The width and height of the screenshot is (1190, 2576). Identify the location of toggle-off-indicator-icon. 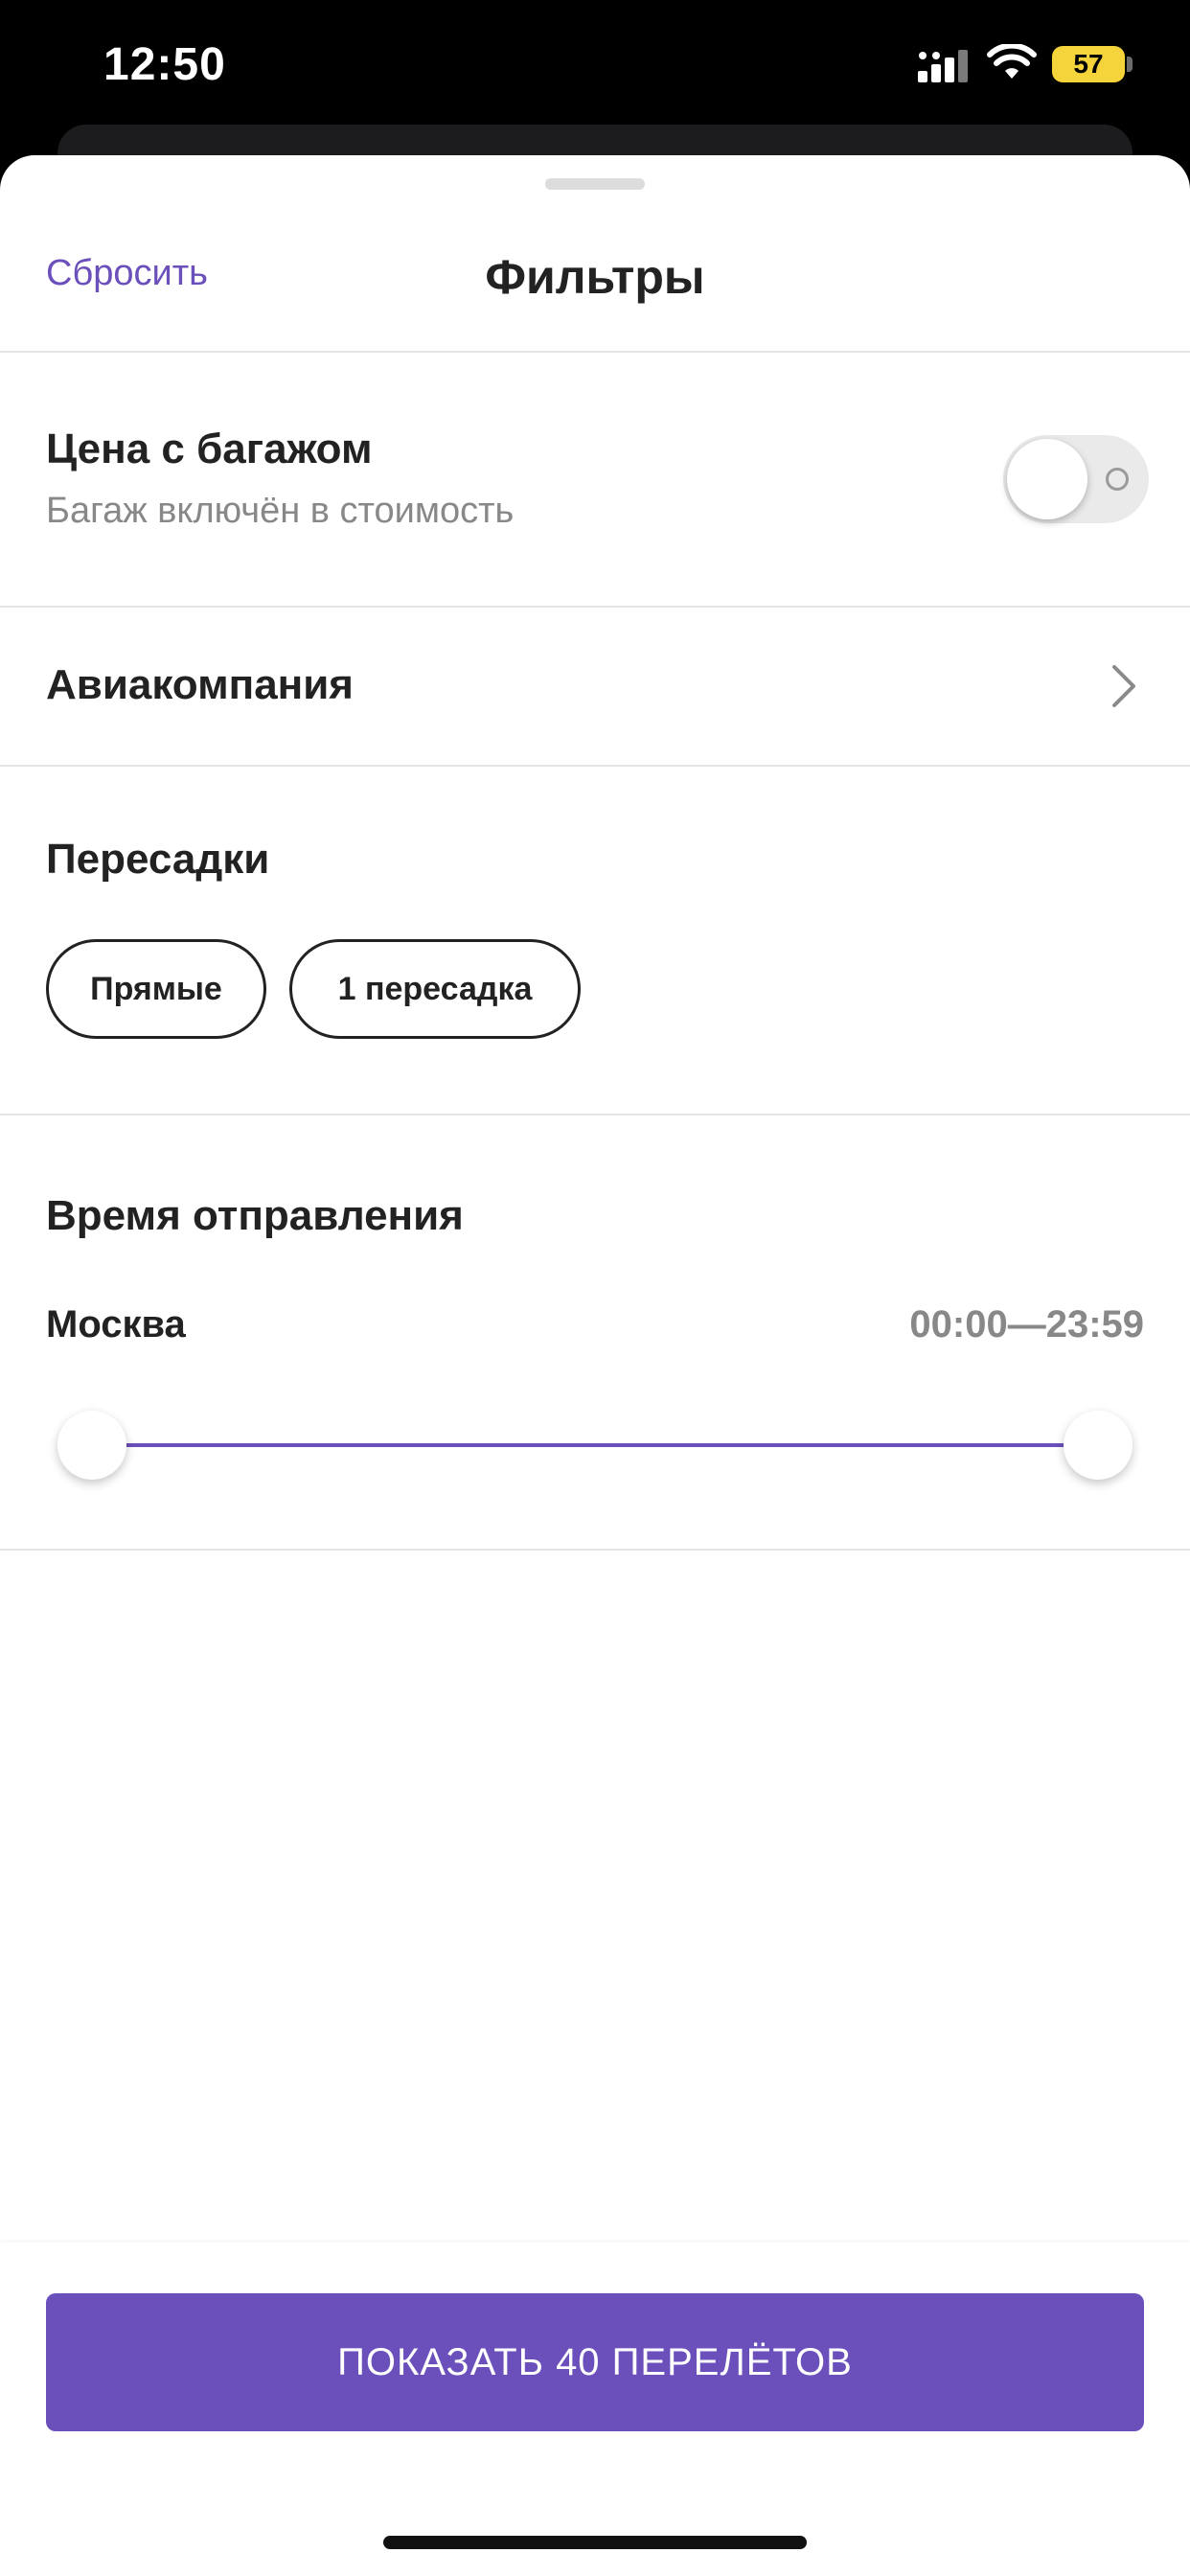
(1118, 479).